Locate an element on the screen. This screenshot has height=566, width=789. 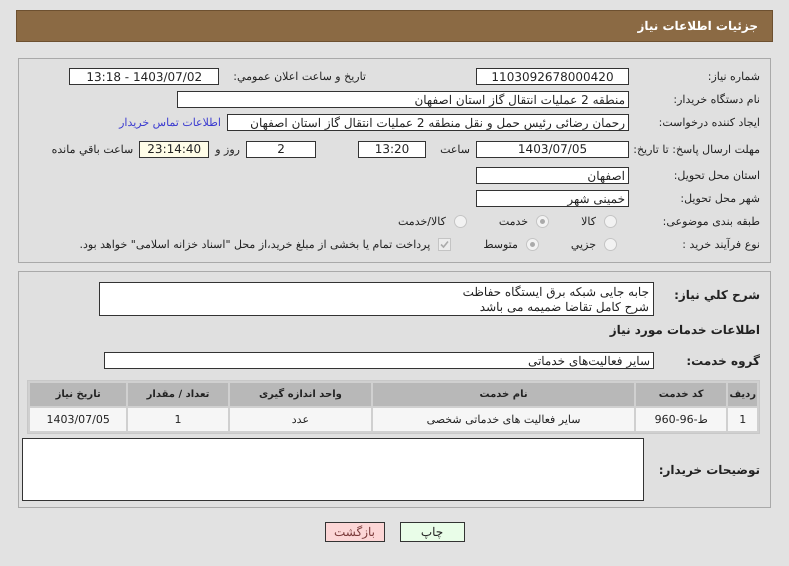
option-label: خدمت is located at coordinates (513, 221).